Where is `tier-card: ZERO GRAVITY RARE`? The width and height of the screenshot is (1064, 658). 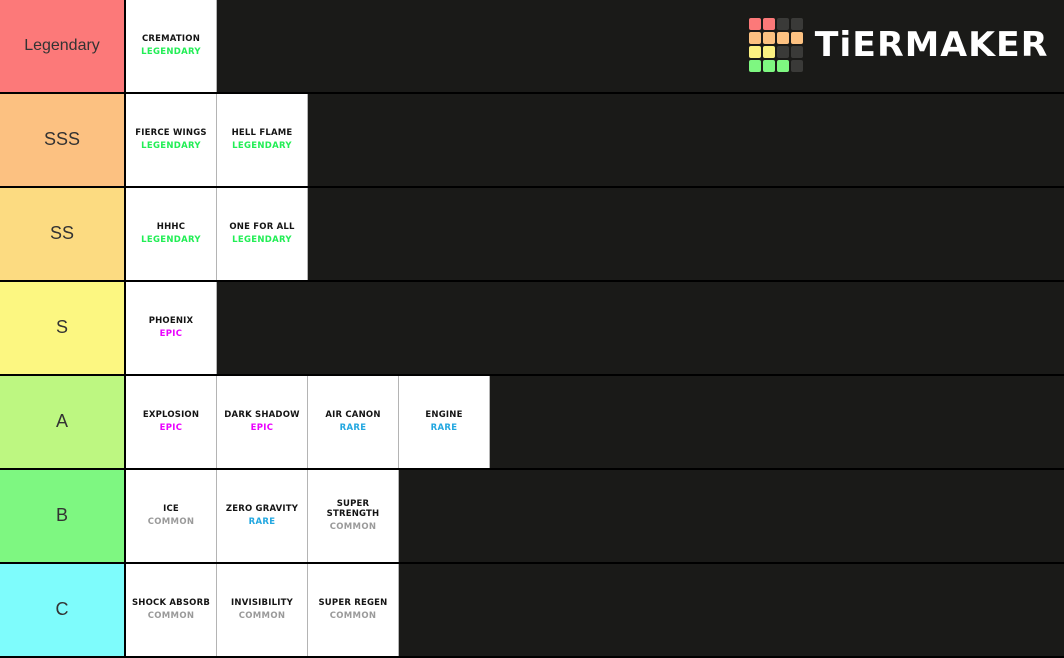 tier-card: ZERO GRAVITY RARE is located at coordinates (262, 516).